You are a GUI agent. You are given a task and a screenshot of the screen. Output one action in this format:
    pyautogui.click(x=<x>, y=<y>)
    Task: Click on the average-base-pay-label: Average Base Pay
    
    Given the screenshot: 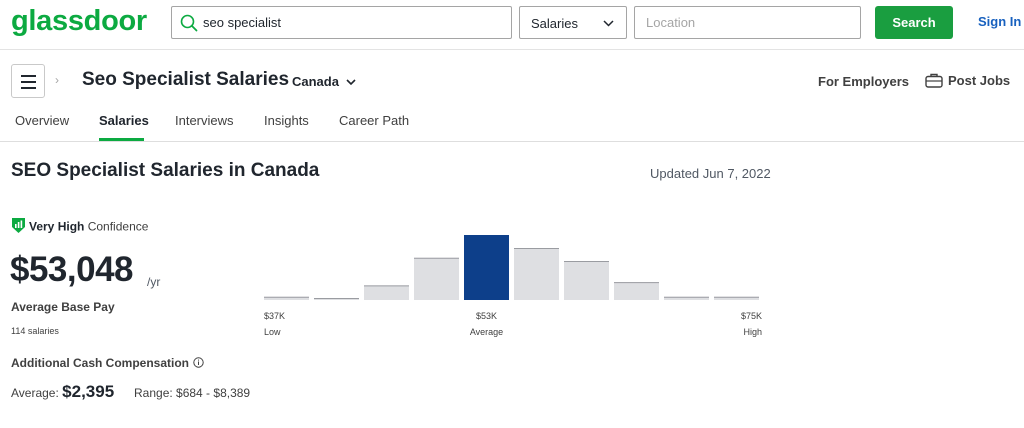 What is the action you would take?
    pyautogui.click(x=63, y=307)
    